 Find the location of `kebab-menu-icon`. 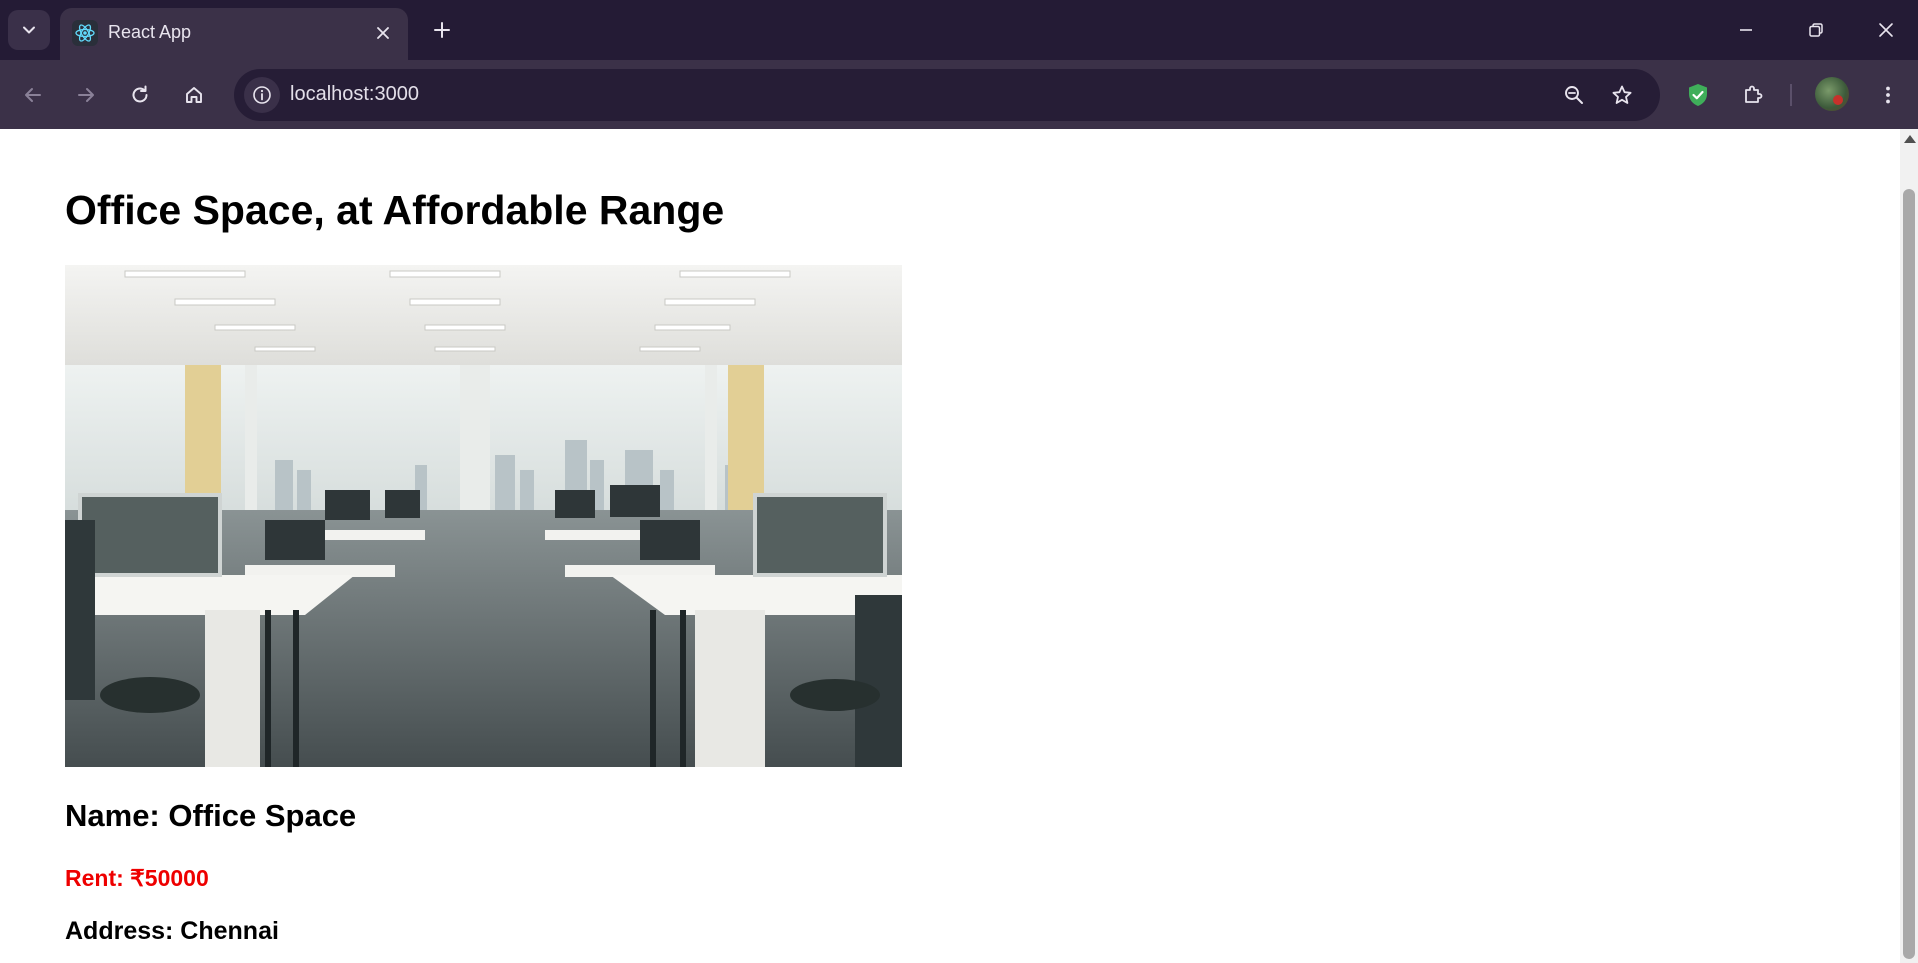

kebab-menu-icon is located at coordinates (1888, 95).